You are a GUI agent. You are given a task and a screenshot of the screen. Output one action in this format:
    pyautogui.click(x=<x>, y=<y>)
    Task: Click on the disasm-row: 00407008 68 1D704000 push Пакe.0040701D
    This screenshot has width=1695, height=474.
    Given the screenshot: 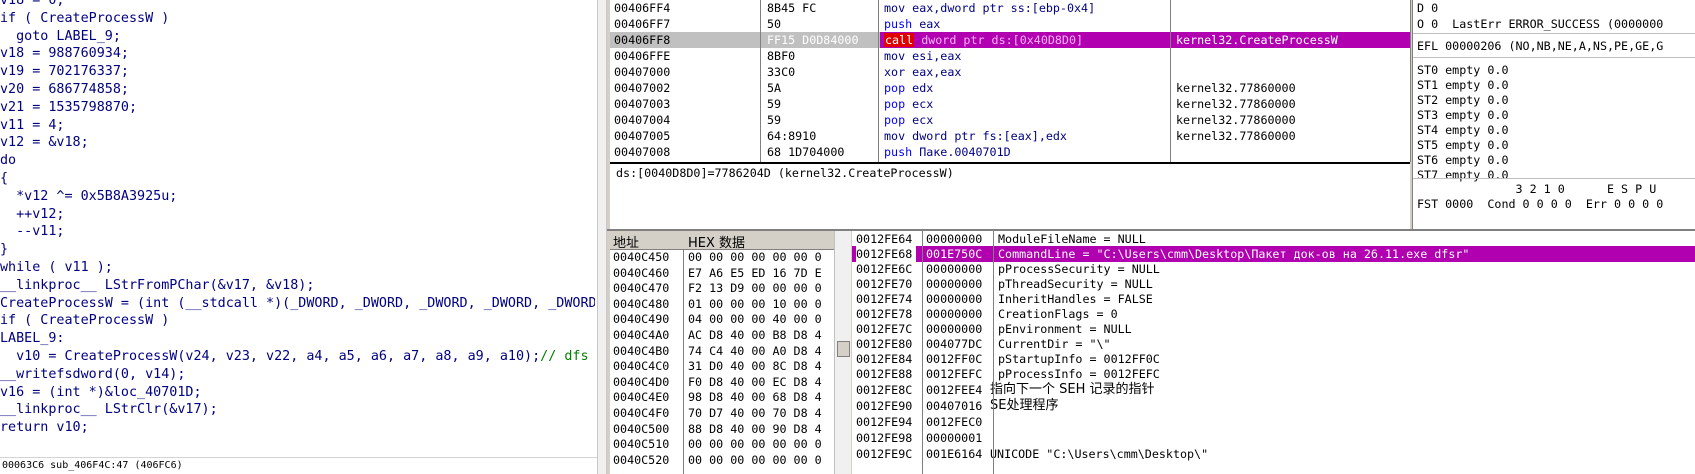 What is the action you would take?
    pyautogui.click(x=1010, y=152)
    